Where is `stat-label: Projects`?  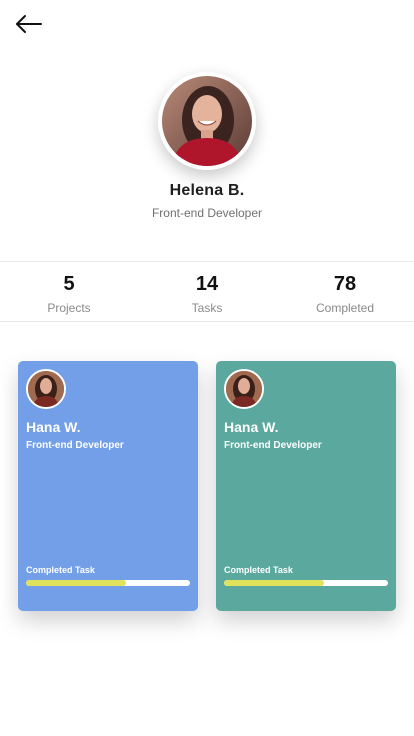 stat-label: Projects is located at coordinates (69, 308).